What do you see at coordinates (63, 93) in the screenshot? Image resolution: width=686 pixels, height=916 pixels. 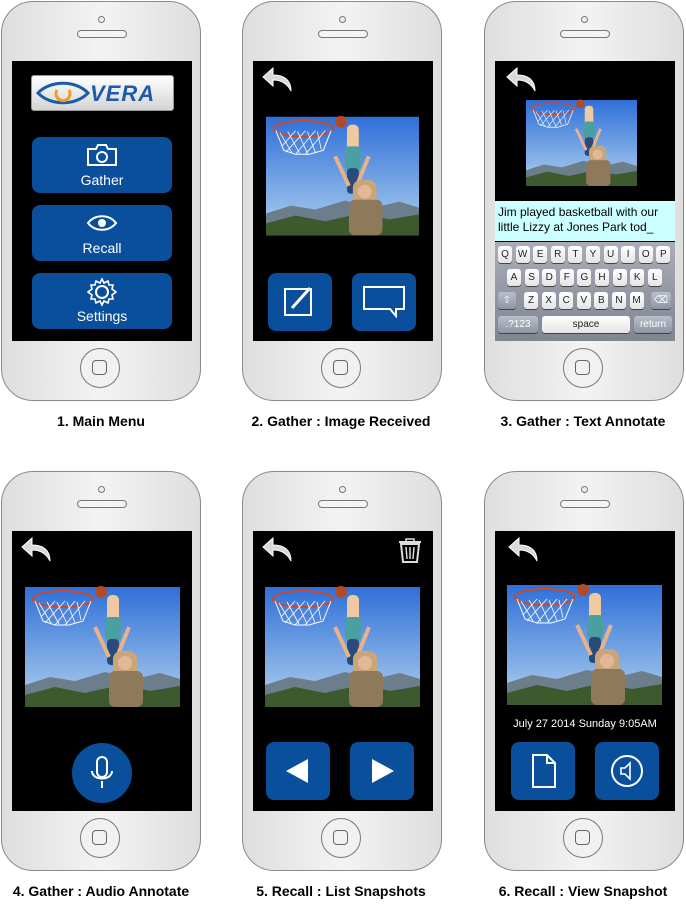 I see `eye-logo-icon` at bounding box center [63, 93].